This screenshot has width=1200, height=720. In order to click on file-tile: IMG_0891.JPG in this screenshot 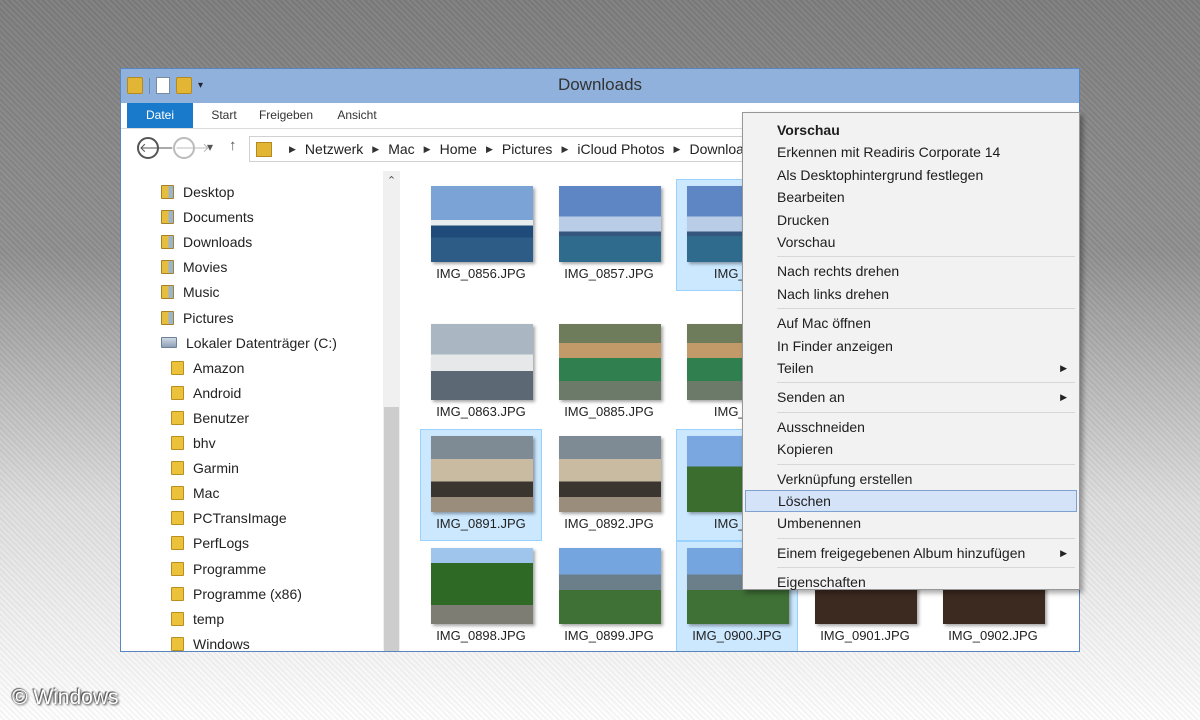, I will do `click(481, 485)`.